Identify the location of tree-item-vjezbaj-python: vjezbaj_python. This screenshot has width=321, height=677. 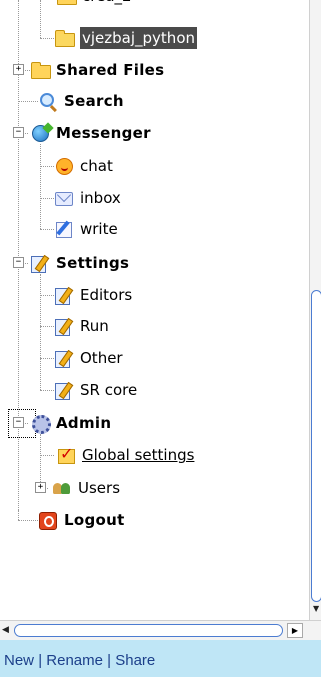
(125, 38).